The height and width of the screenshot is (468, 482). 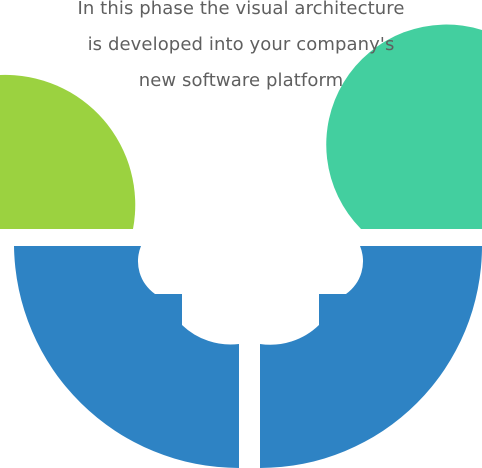 I want to click on caption-line-3: new software platform, so click(x=241, y=80).